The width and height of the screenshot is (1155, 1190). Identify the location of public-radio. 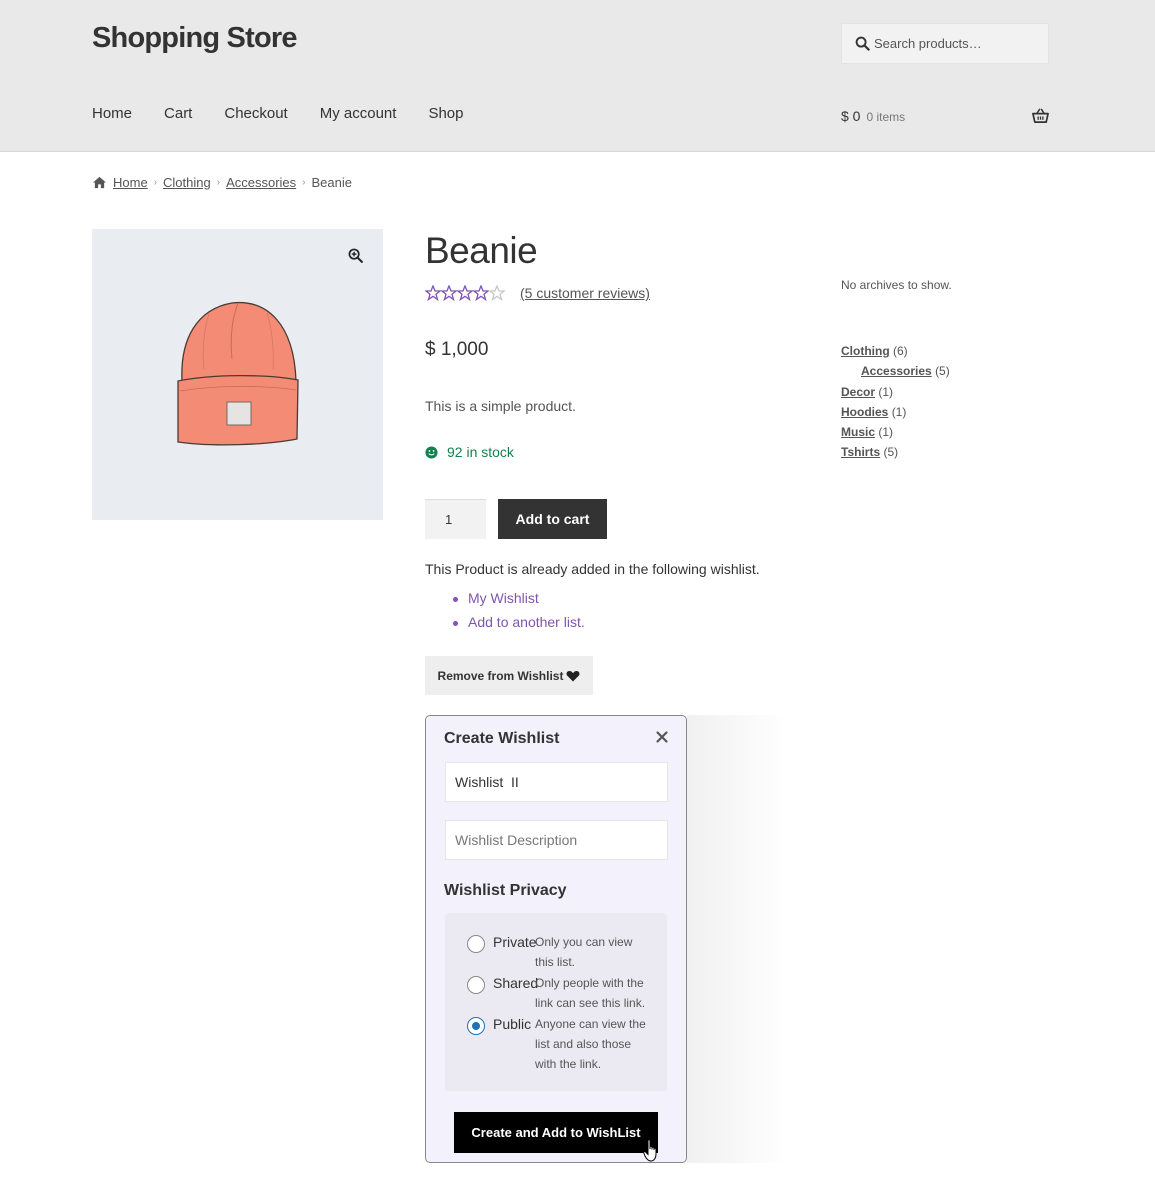
(476, 1026).